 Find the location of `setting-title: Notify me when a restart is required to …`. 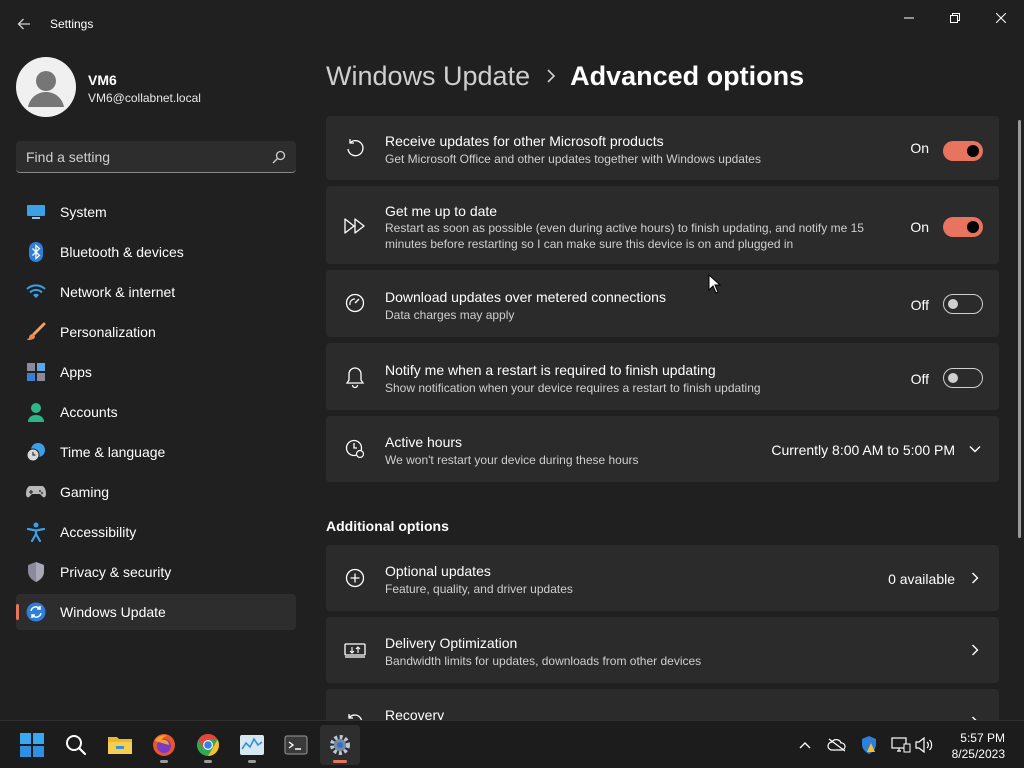

setting-title: Notify me when a restart is required to … is located at coordinates (550, 370).